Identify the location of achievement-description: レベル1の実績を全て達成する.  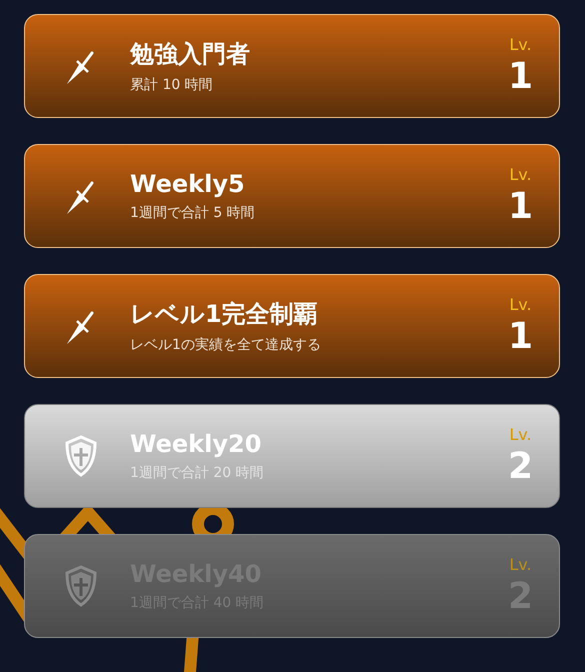
(226, 345).